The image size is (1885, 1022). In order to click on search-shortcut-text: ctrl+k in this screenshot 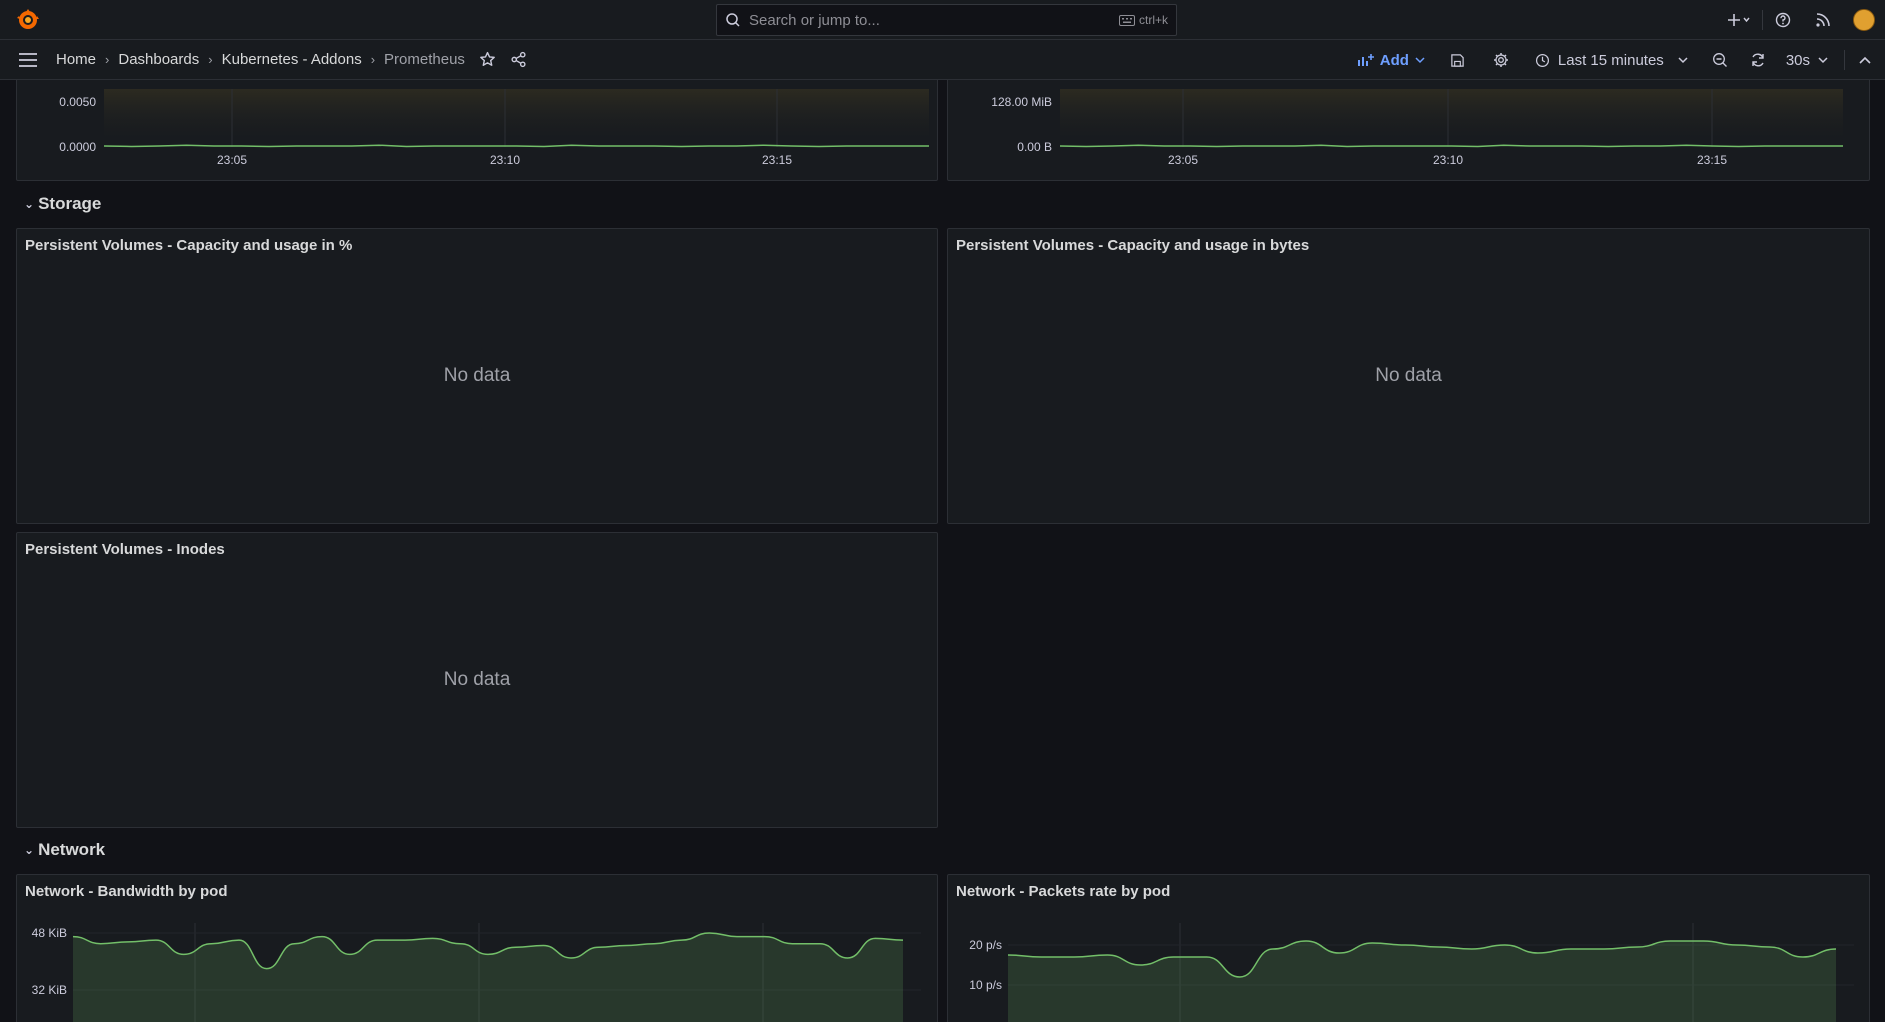, I will do `click(1153, 20)`.